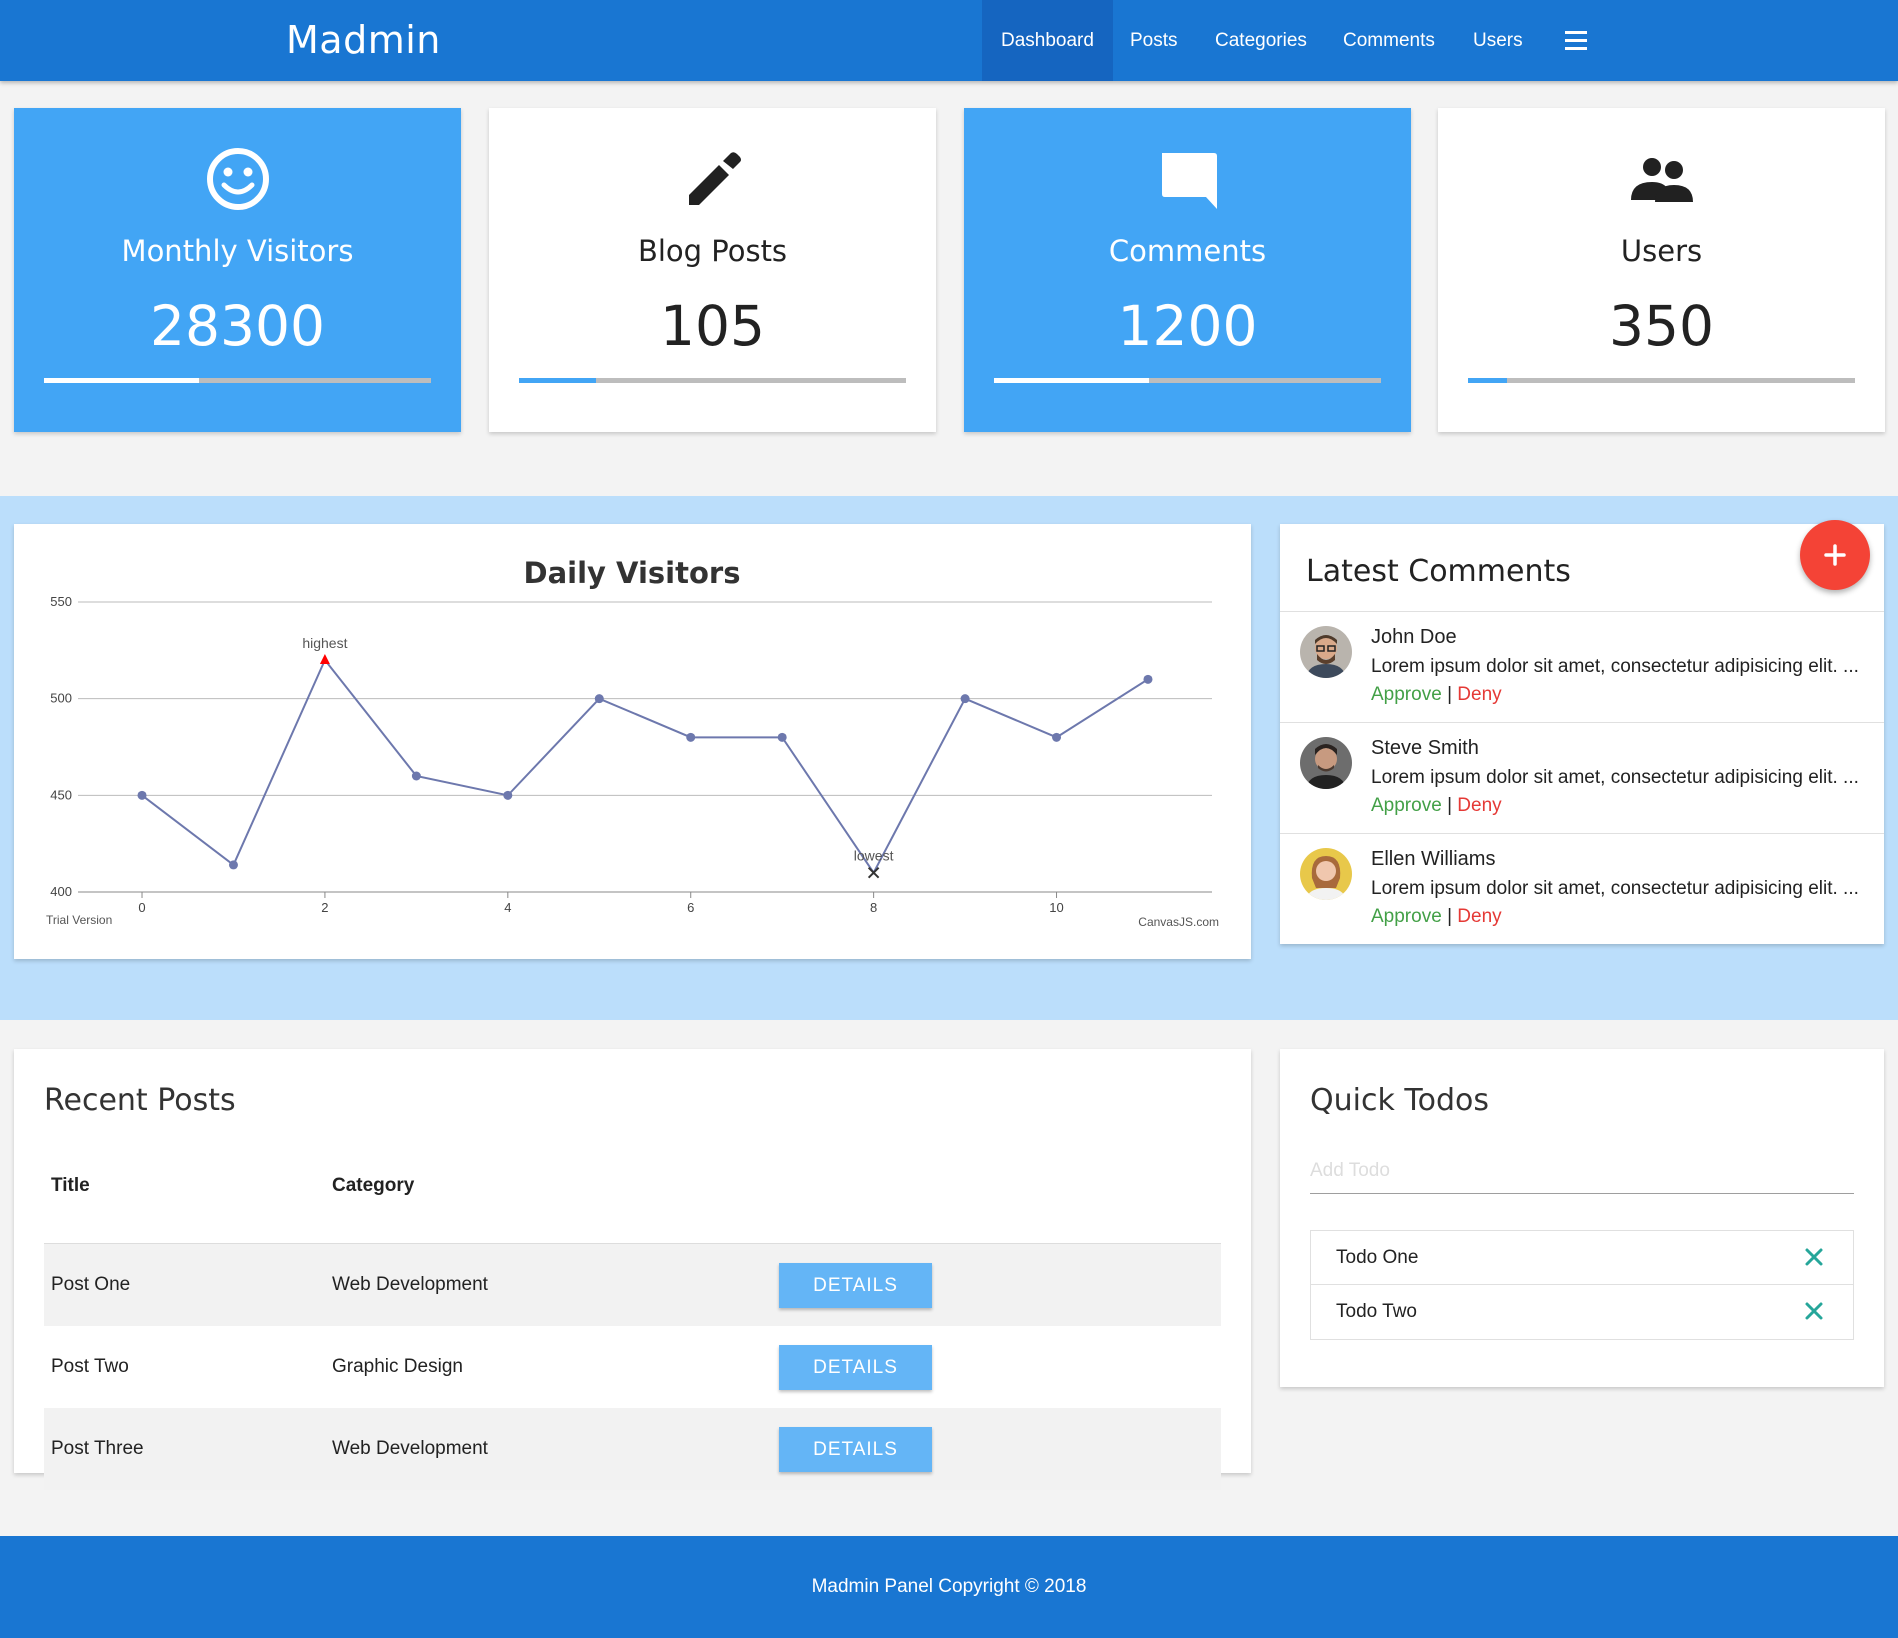  Describe the element at coordinates (1261, 40) in the screenshot. I see `nav-categories: Categories` at that location.